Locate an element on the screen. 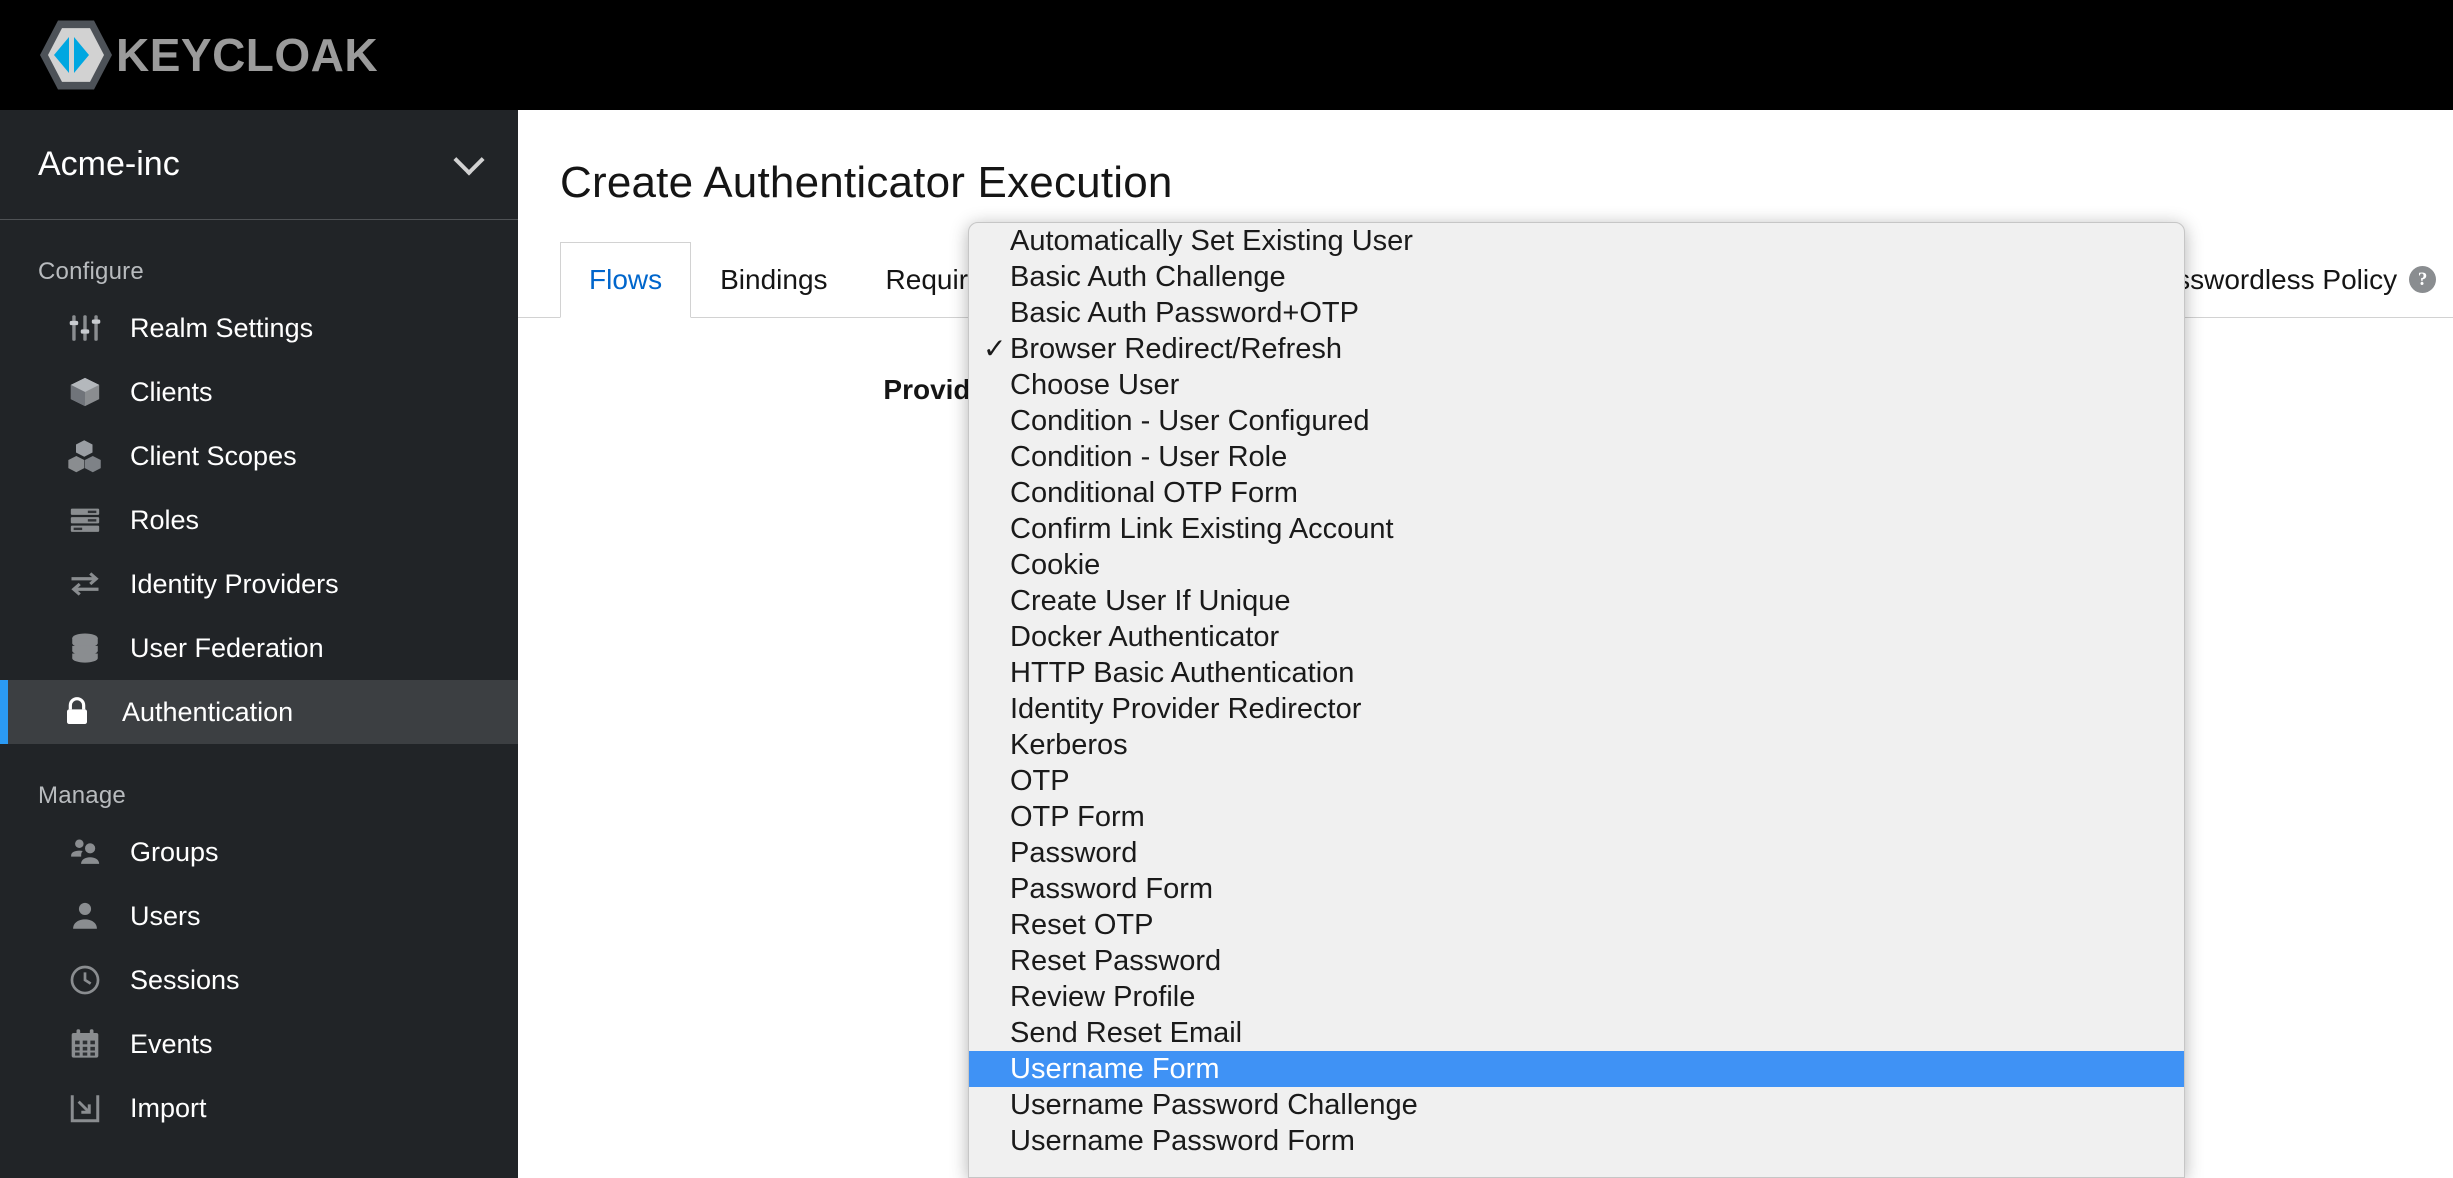 This screenshot has width=2453, height=1178. dropdown-option-label: Browser Redirect/Refresh is located at coordinates (1176, 348).